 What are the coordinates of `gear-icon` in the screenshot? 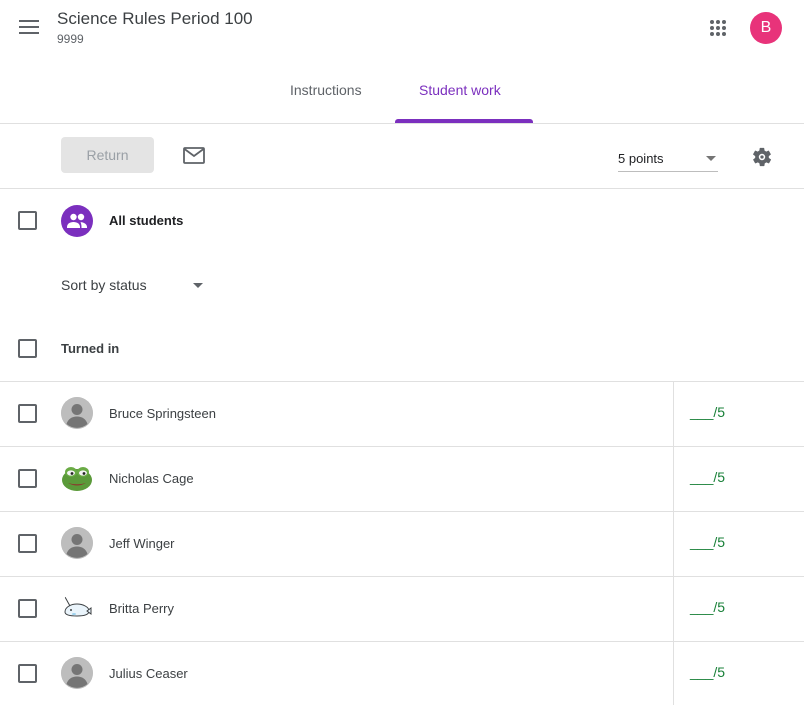 It's located at (762, 157).